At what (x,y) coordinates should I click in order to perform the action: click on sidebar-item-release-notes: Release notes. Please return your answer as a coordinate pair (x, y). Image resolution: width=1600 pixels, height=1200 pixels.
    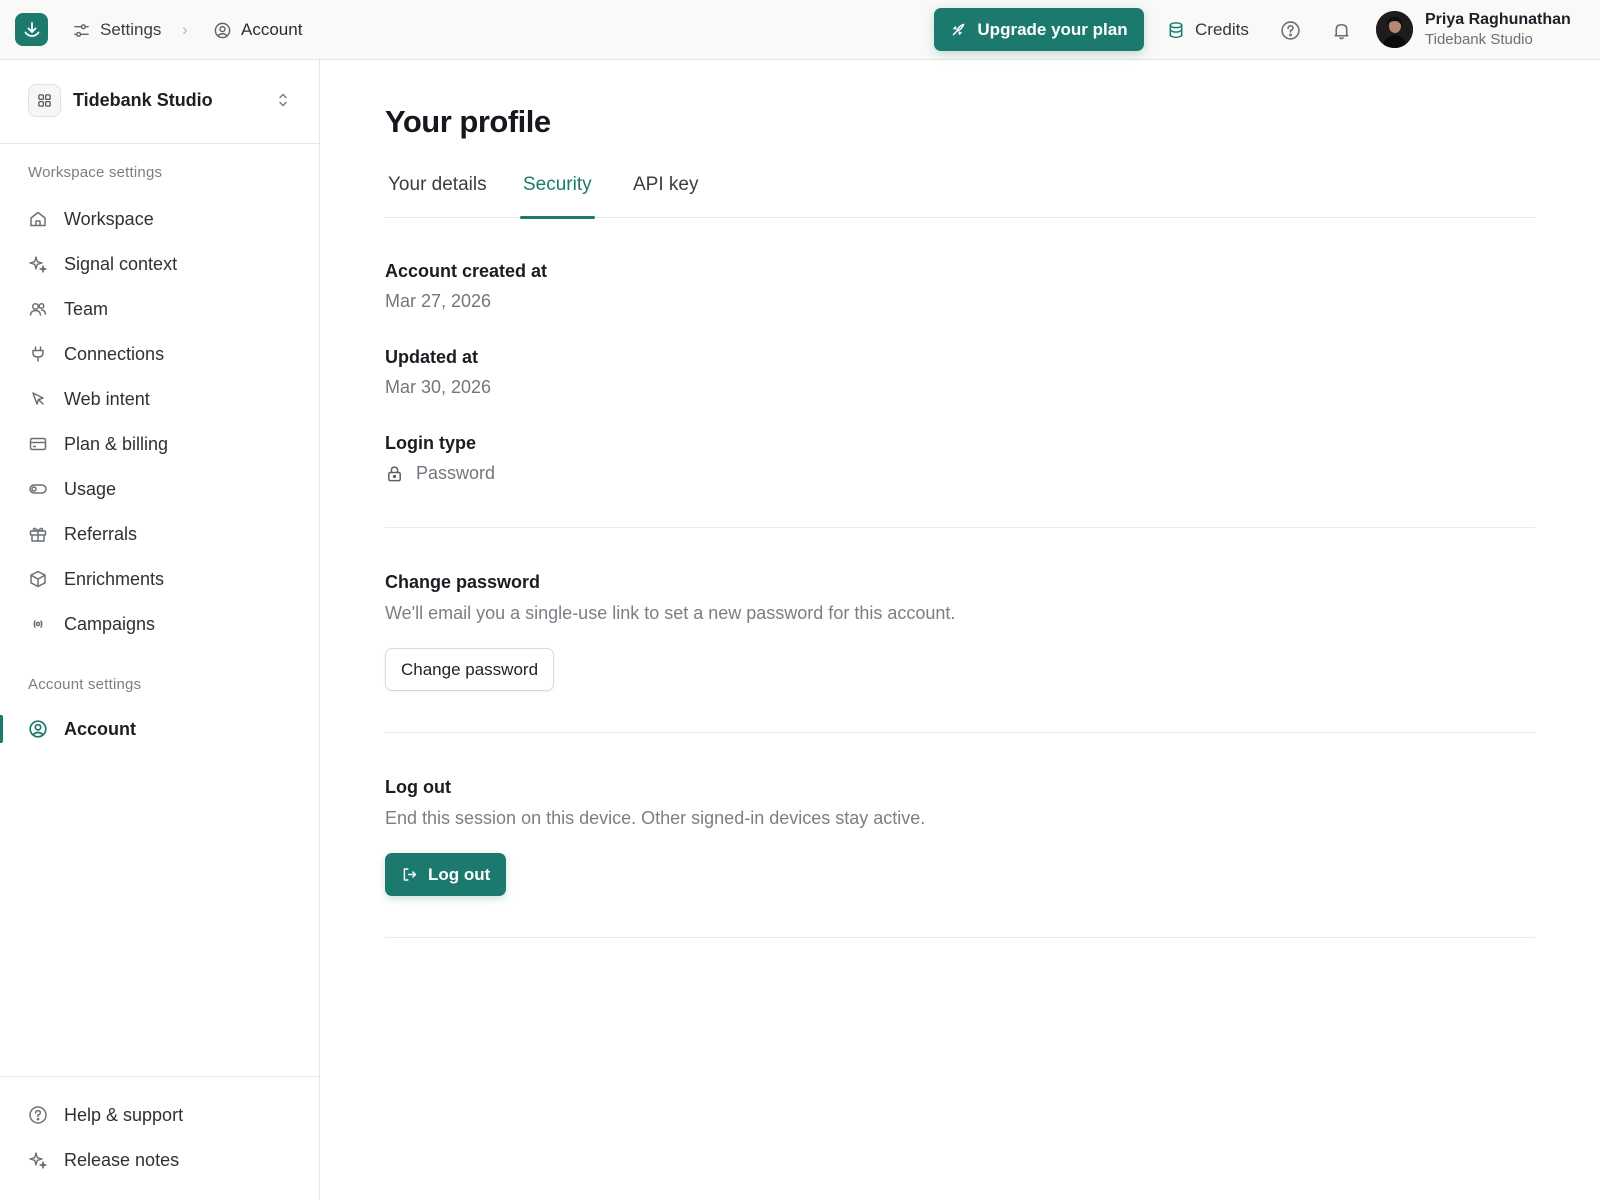
    Looking at the image, I should click on (159, 1160).